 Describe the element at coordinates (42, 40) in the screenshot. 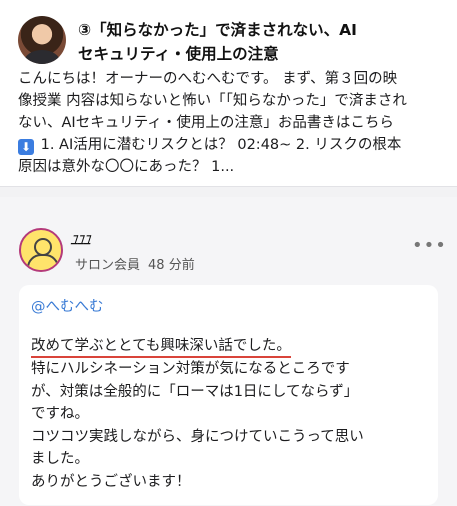

I see `author-avatar` at that location.